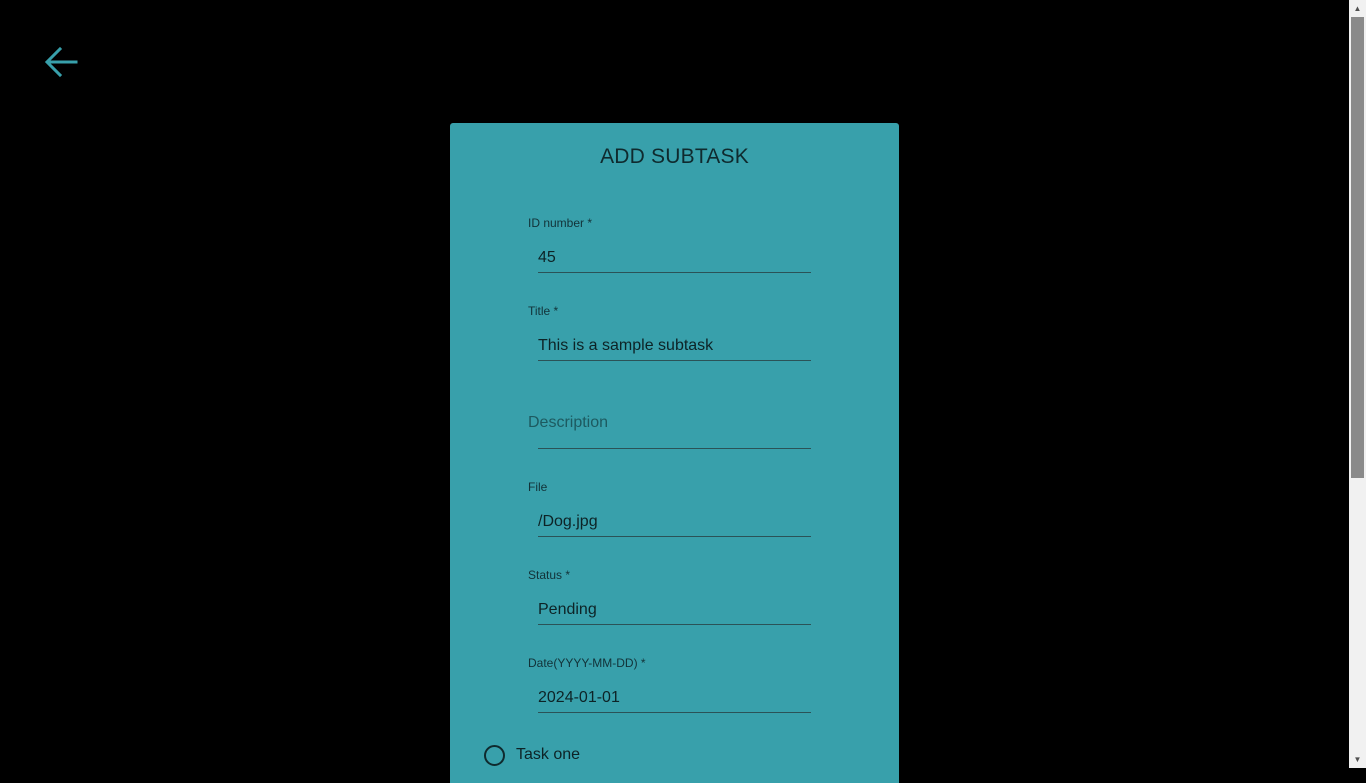  What do you see at coordinates (674, 156) in the screenshot?
I see `form-title: ADD SUBTASK` at bounding box center [674, 156].